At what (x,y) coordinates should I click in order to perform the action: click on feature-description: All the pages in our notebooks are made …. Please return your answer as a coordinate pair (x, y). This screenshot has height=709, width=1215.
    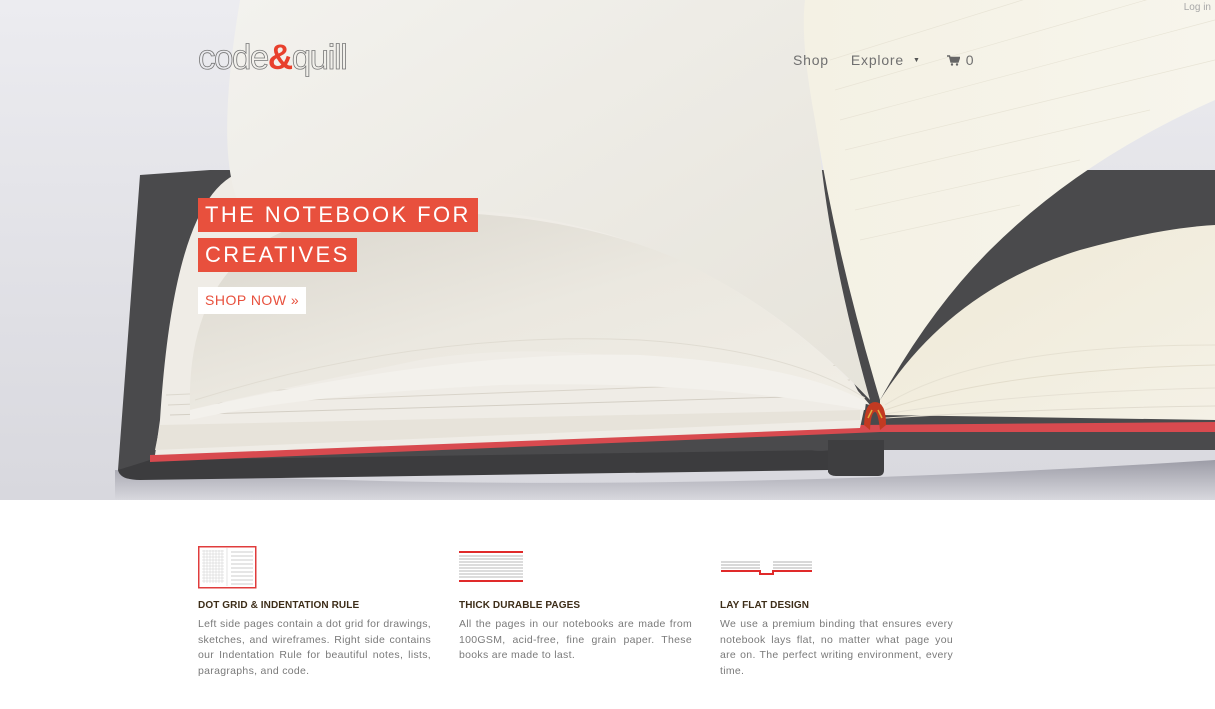
    Looking at the image, I should click on (575, 639).